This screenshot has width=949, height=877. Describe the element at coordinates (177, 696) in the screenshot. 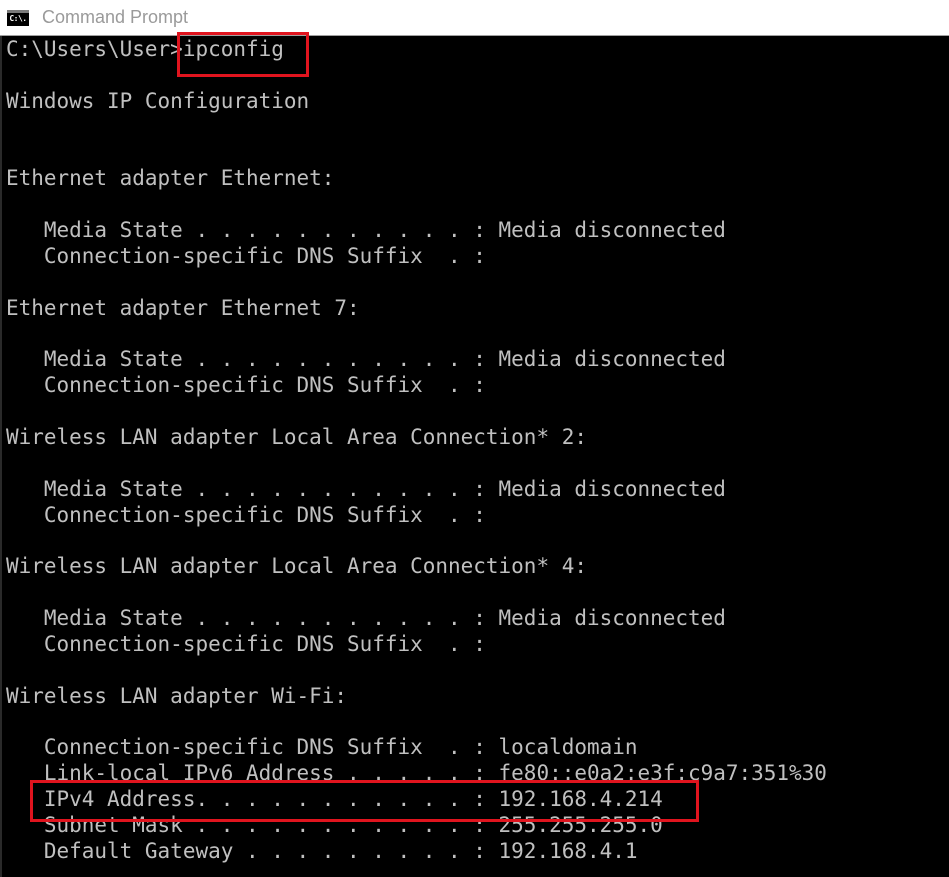

I see `console-line: Wireless LAN adapter Wi-Fi:` at that location.